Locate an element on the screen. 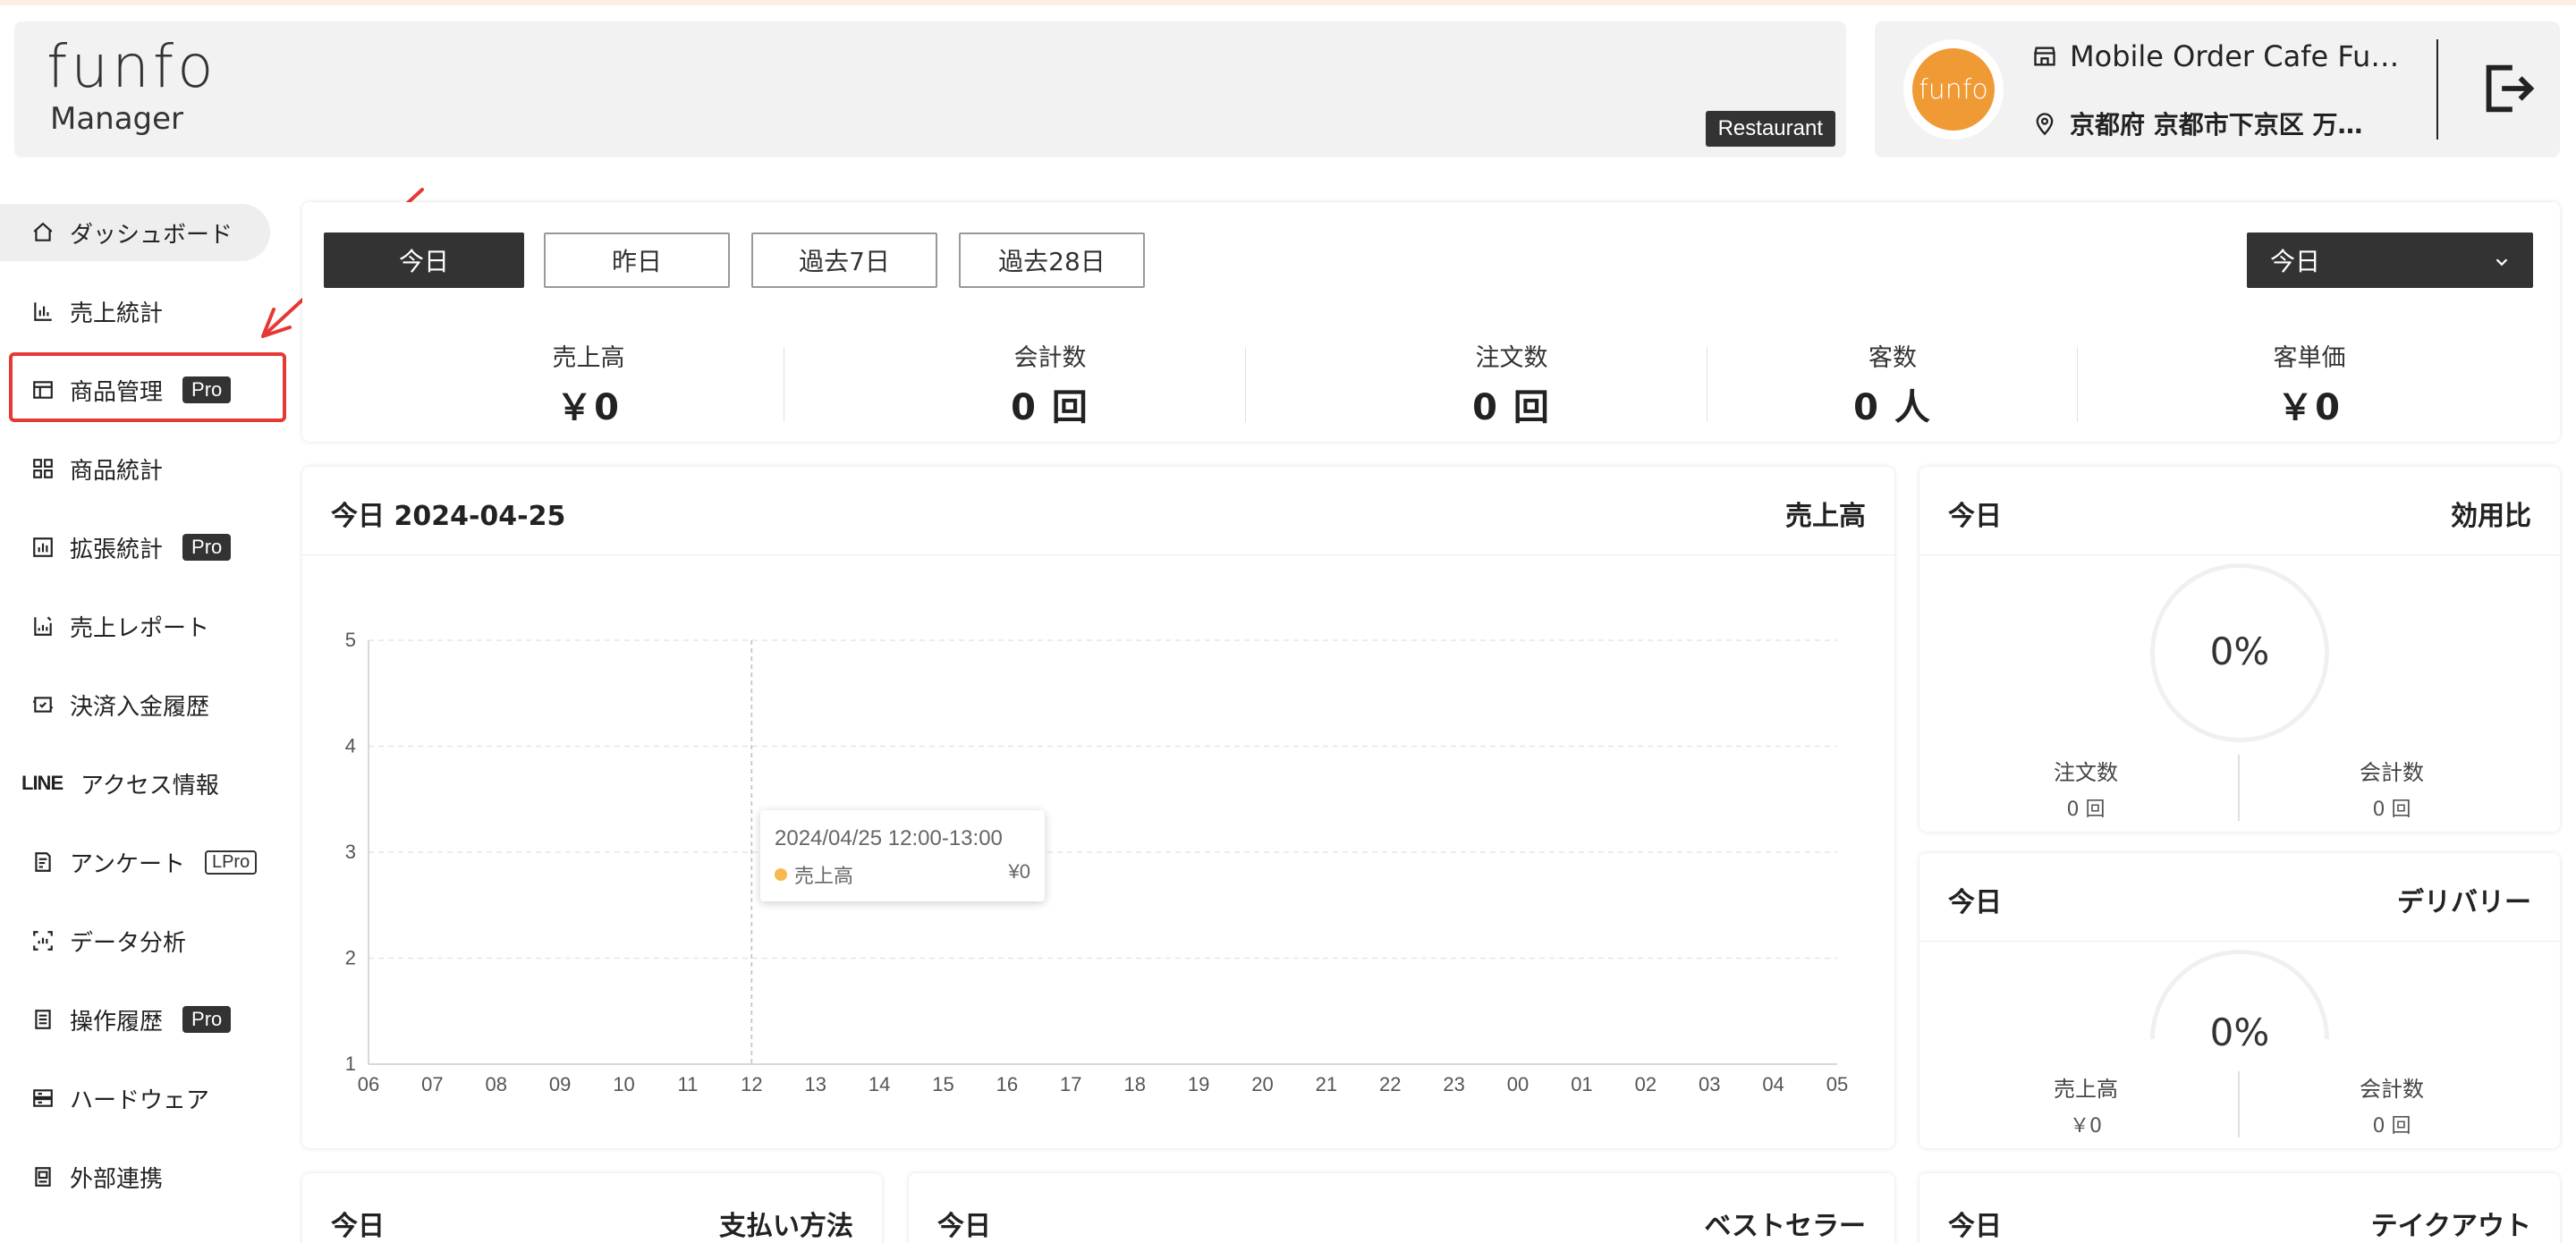 The height and width of the screenshot is (1243, 2576). sidebar-item-label: アクセス情報 is located at coordinates (149, 785).